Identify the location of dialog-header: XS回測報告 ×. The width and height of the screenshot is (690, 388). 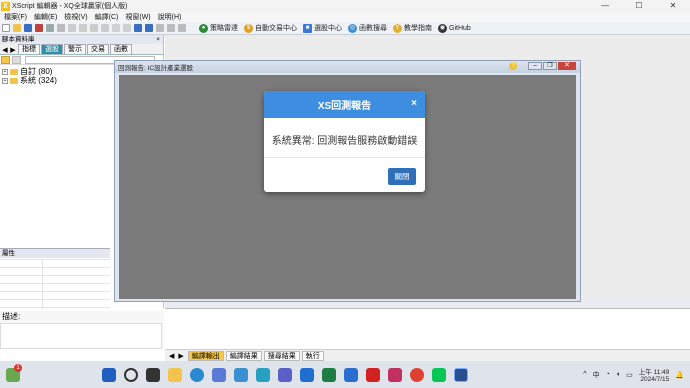
(344, 104).